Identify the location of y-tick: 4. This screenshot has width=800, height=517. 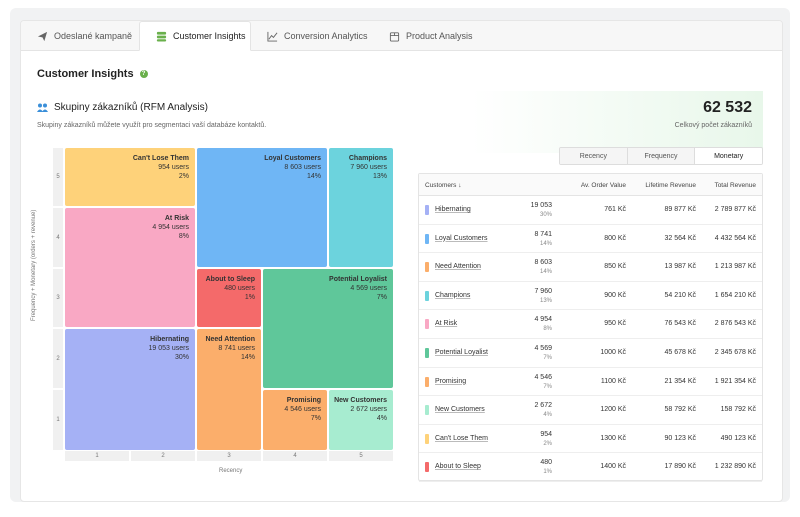
(58, 237).